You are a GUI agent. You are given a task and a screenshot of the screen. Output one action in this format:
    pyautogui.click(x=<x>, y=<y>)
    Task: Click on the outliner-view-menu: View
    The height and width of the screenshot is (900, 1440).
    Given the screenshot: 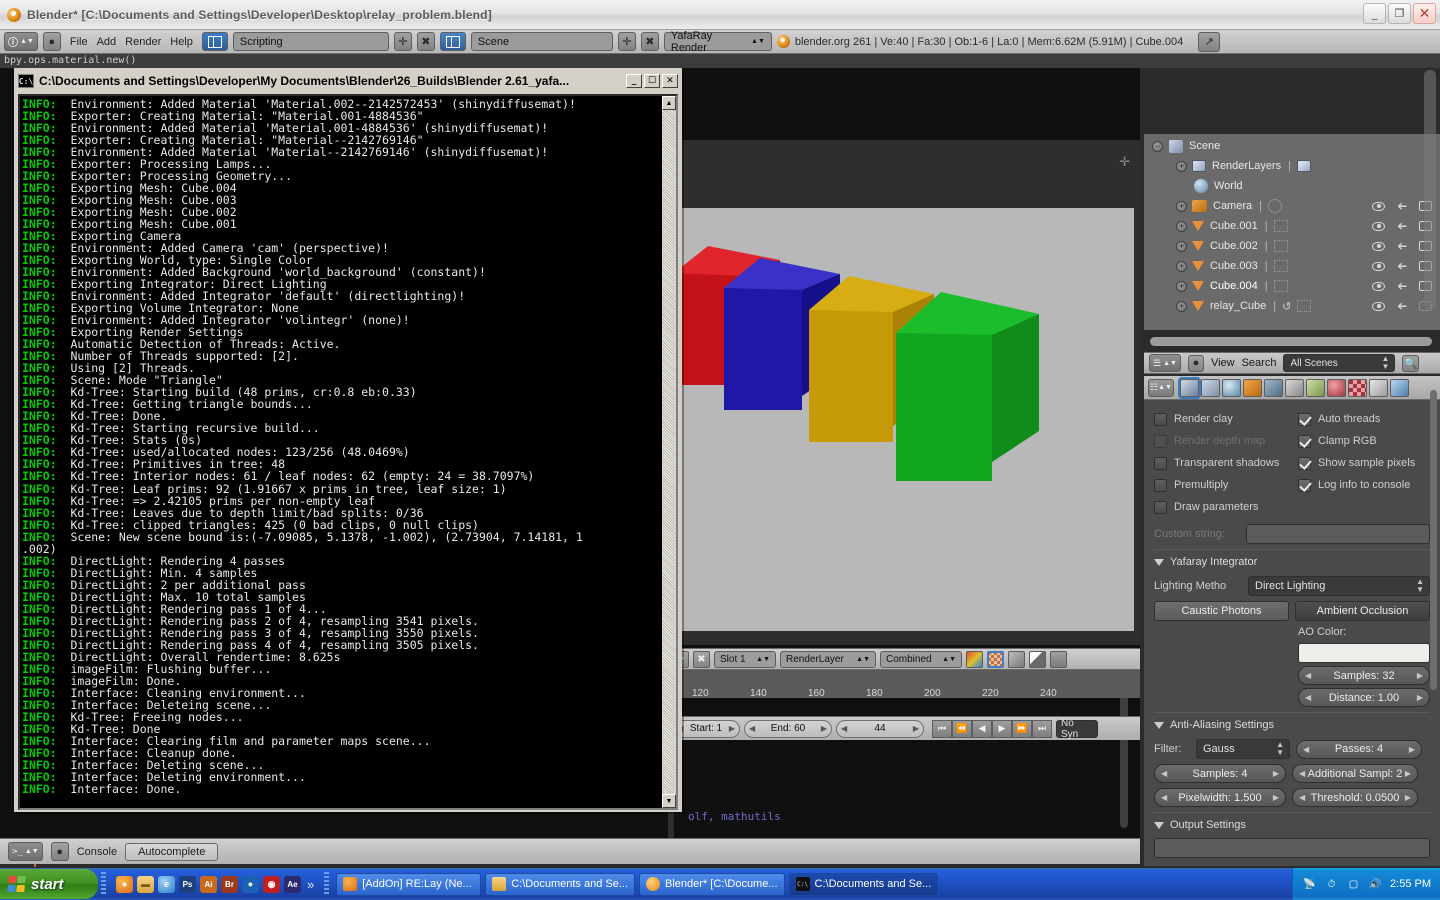 What is the action you would take?
    pyautogui.click(x=1223, y=363)
    